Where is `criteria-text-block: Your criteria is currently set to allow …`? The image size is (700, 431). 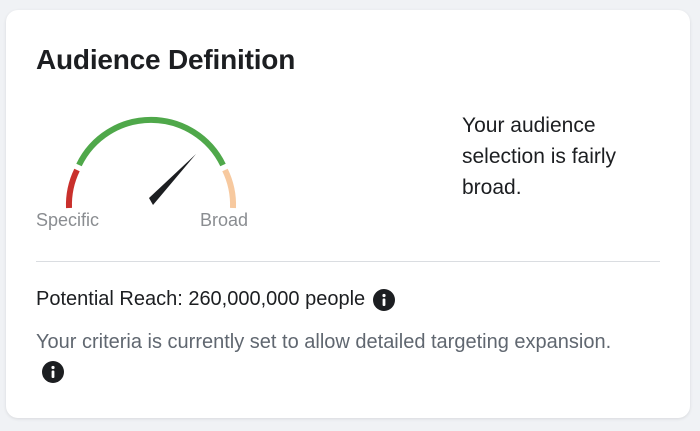 criteria-text-block: Your criteria is currently set to allow … is located at coordinates (336, 358).